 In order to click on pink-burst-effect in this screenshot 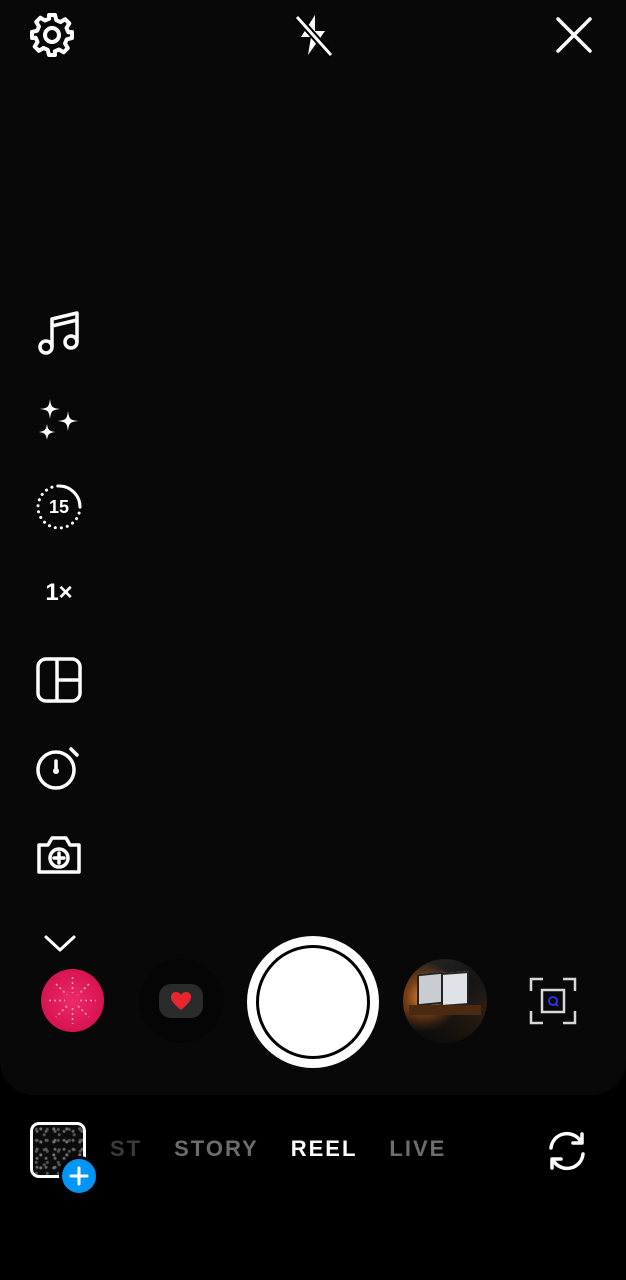, I will do `click(72, 1000)`.